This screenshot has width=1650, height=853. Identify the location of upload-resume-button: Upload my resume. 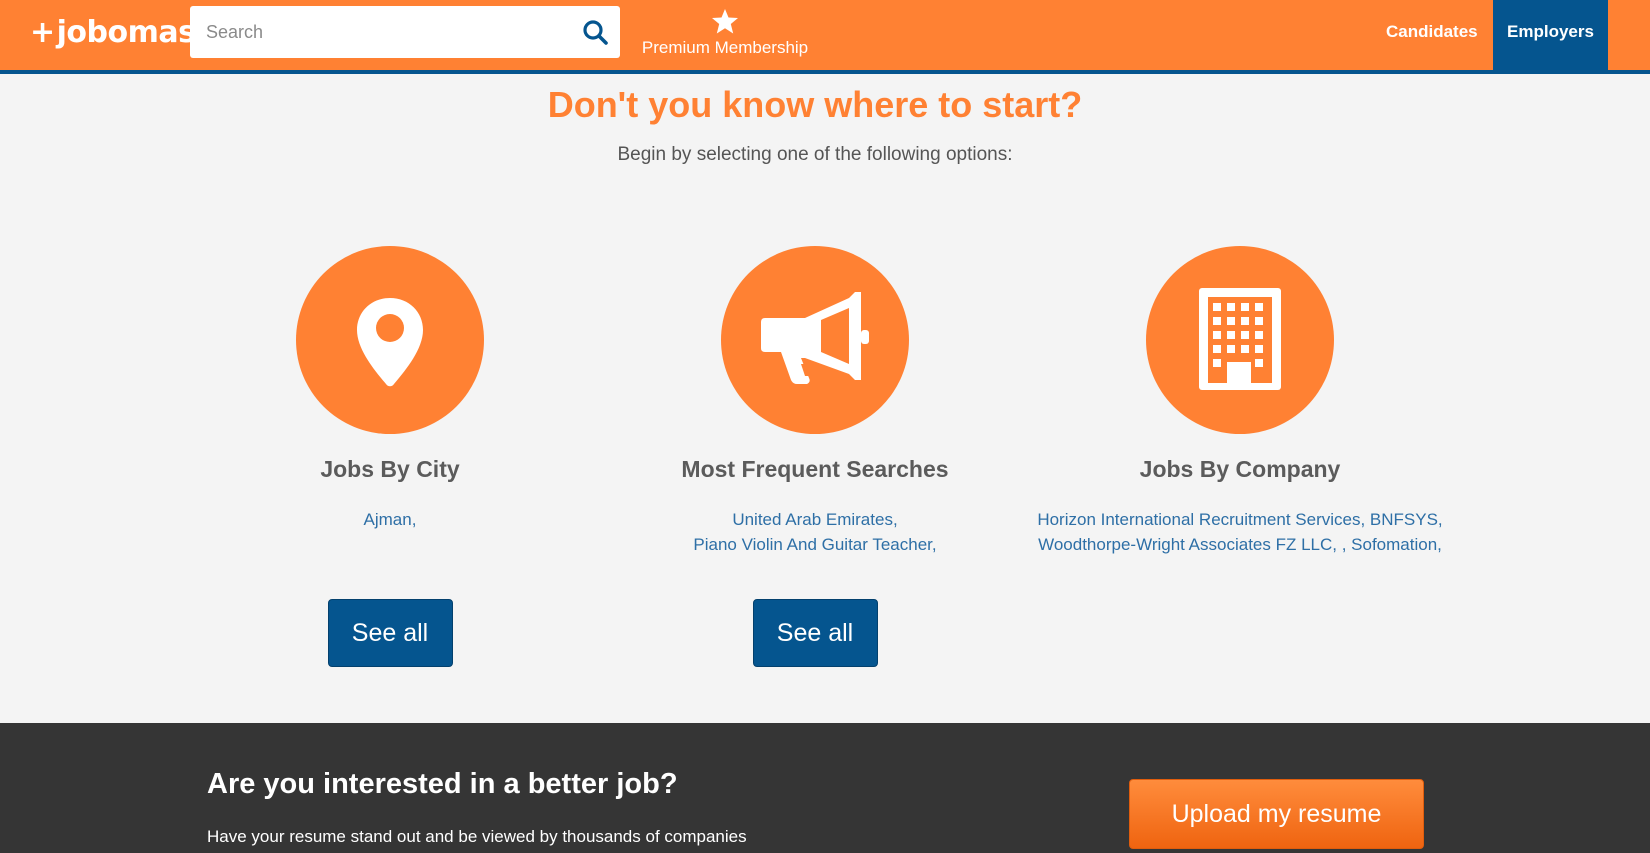
(1276, 814).